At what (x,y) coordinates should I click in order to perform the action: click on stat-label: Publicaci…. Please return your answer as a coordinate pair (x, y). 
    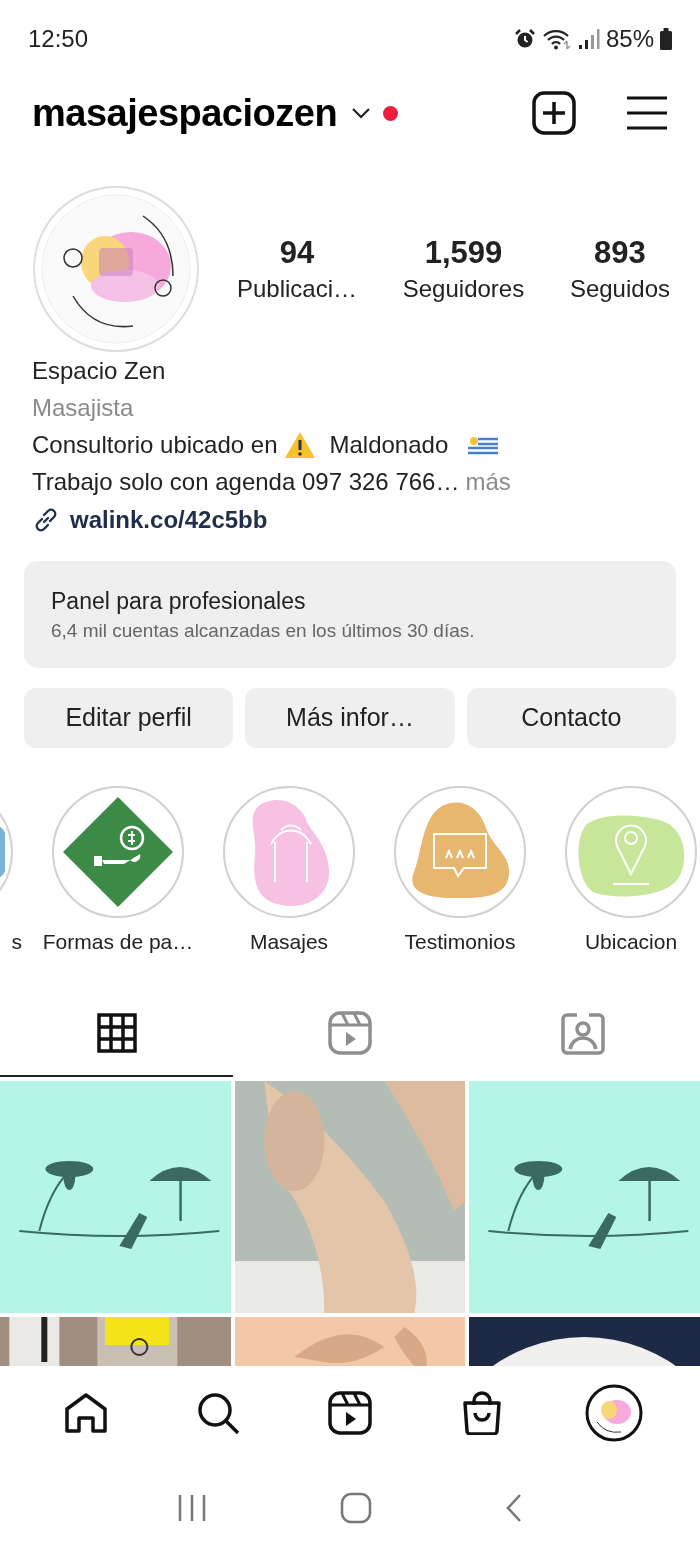
    Looking at the image, I should click on (297, 289).